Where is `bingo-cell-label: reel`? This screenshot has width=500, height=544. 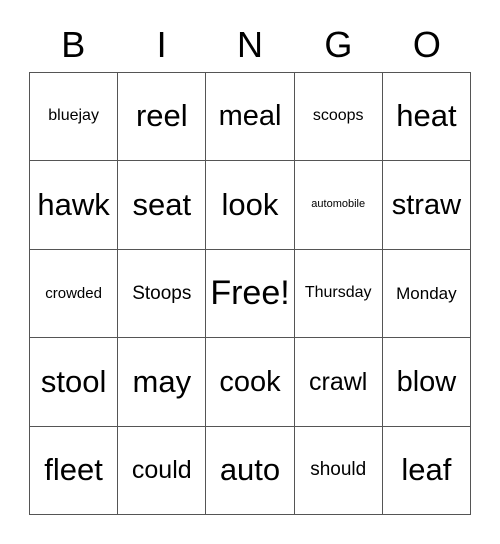 bingo-cell-label: reel is located at coordinates (161, 116).